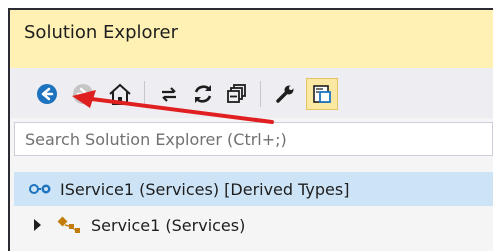  What do you see at coordinates (101, 32) in the screenshot?
I see `window-title: Solution Explorer` at bounding box center [101, 32].